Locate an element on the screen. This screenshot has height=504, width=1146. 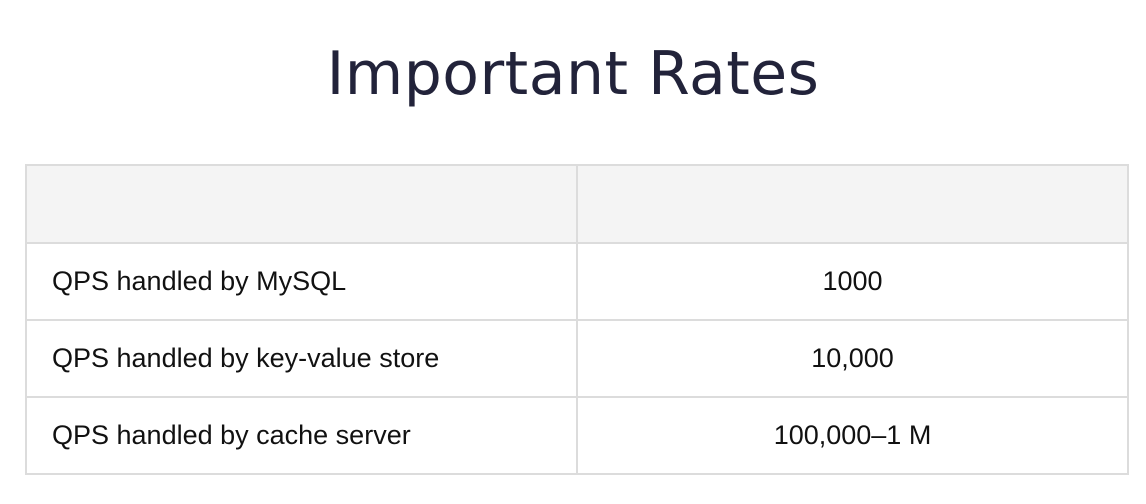
table-cell-metric: QPS handled by MySQL is located at coordinates (301, 281).